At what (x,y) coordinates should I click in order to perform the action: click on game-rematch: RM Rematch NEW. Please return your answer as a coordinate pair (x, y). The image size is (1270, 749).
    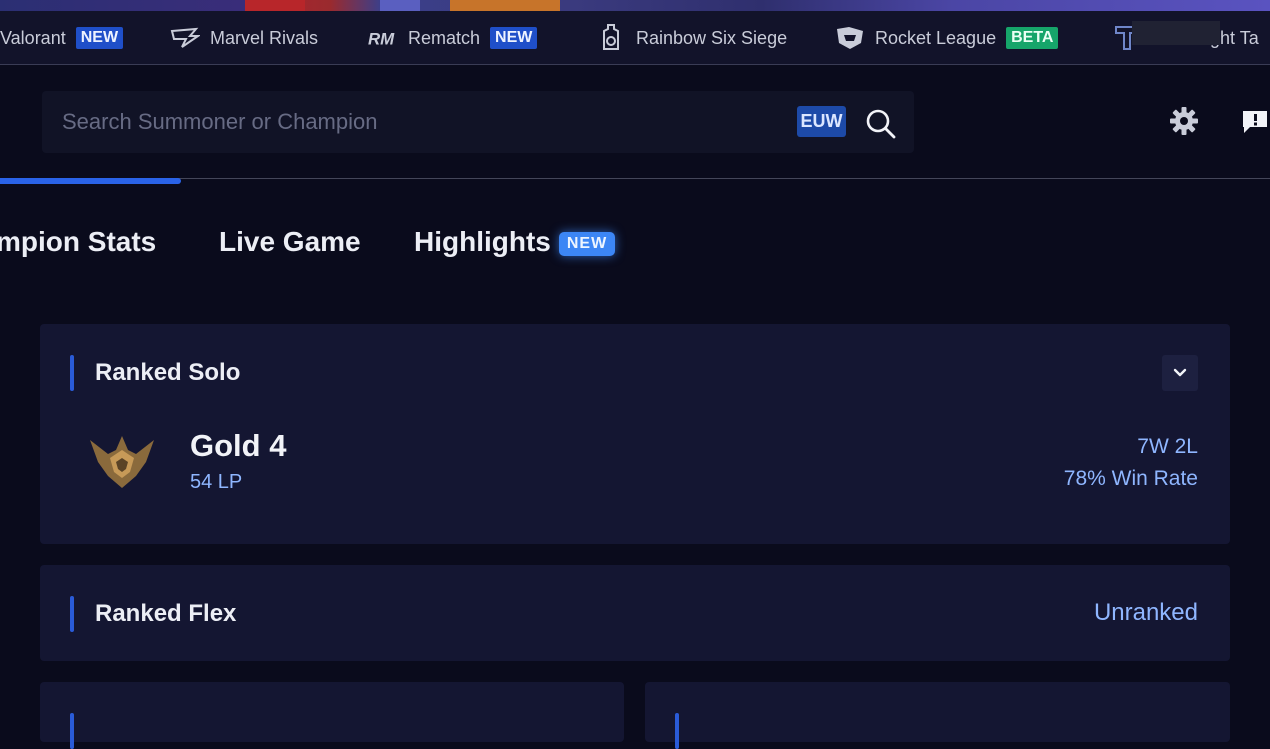
    Looking at the image, I should click on (453, 38).